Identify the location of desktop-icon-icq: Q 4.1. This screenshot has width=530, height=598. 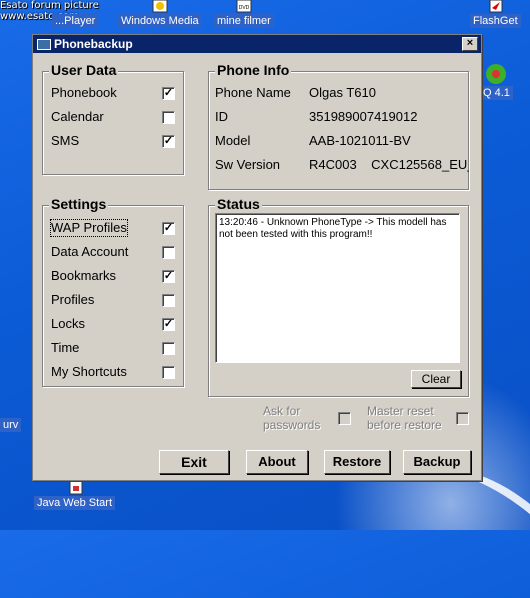
(496, 81).